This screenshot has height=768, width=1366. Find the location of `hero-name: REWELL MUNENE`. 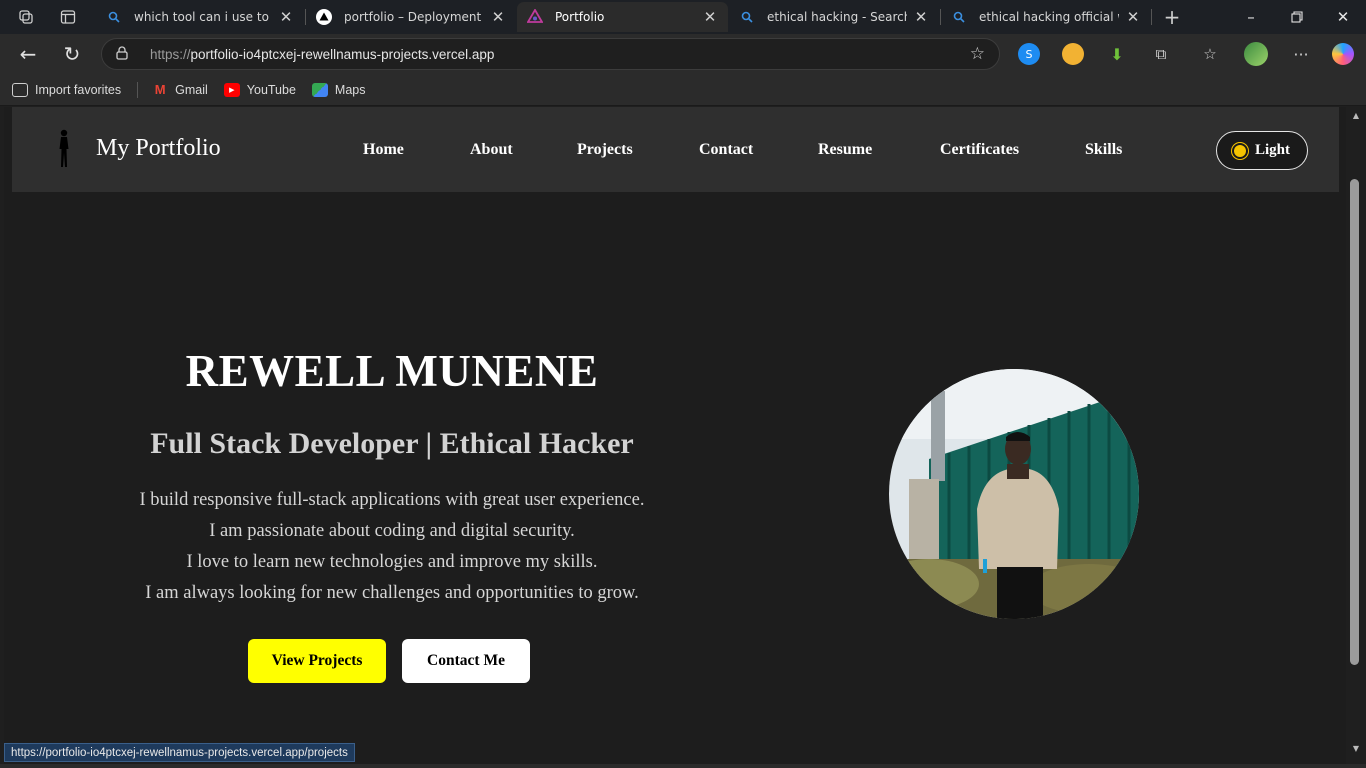

hero-name: REWELL MUNENE is located at coordinates (392, 371).